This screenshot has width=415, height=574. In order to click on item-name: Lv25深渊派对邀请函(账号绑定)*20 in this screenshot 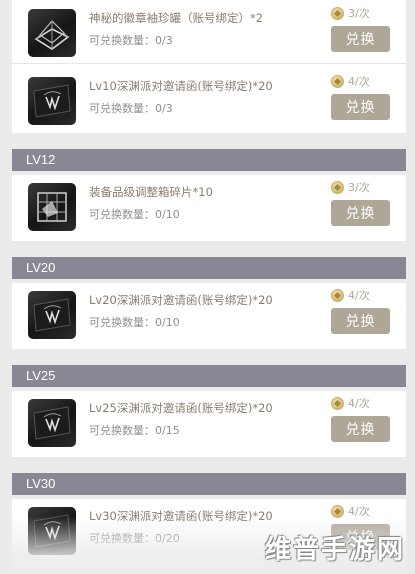, I will do `click(181, 408)`.